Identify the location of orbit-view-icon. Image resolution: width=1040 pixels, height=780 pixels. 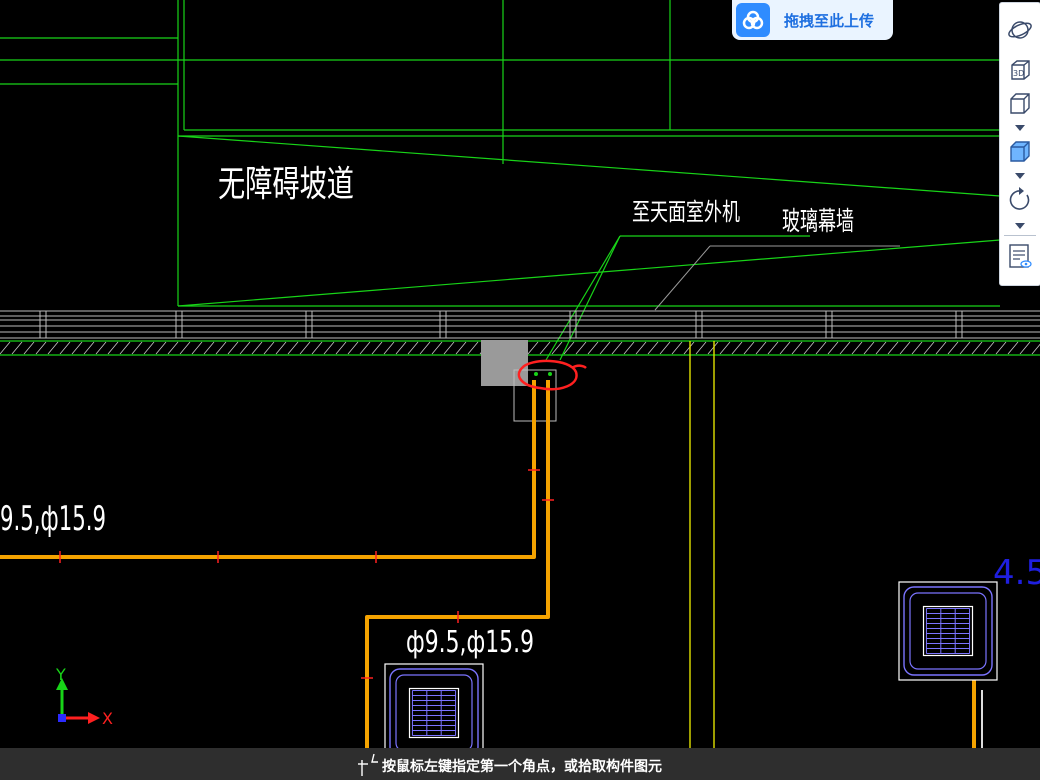
(1020, 30).